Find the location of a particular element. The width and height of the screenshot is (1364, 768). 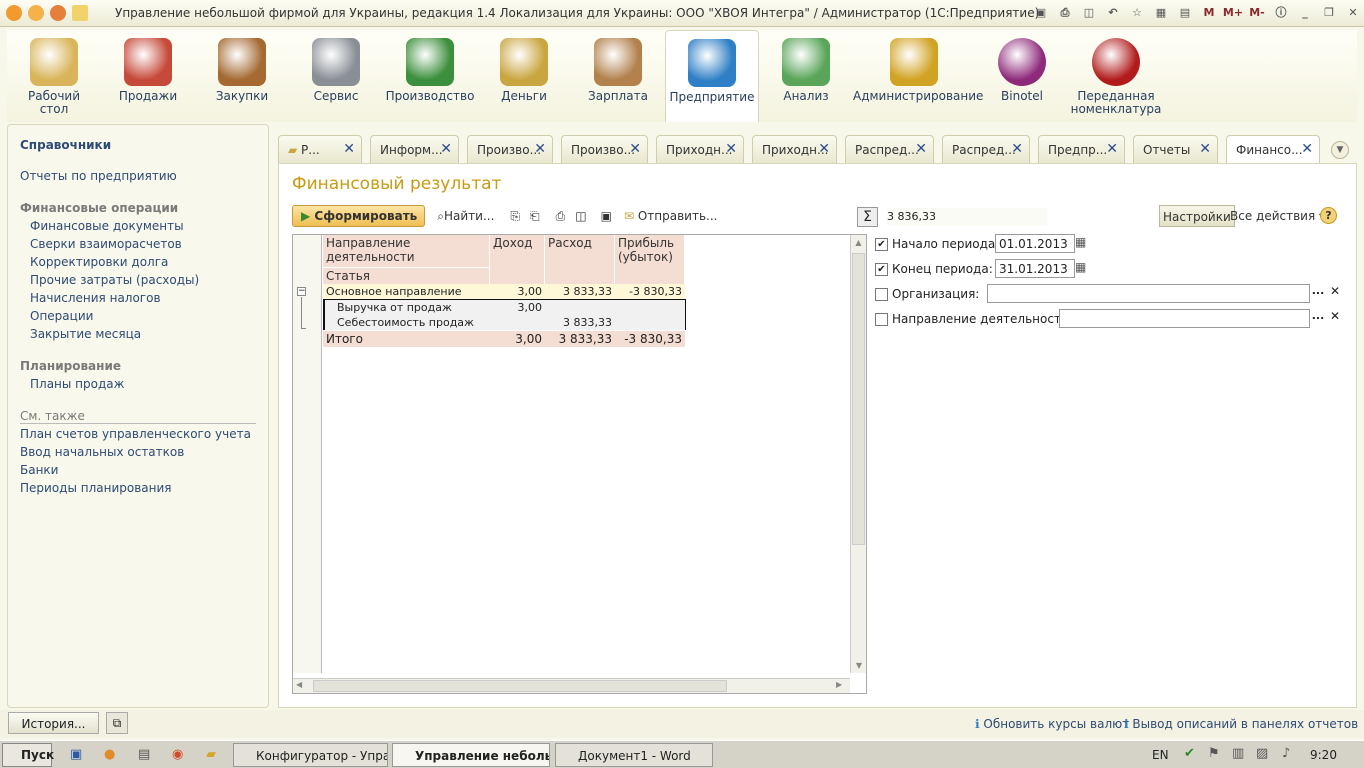

start-button: Пуск is located at coordinates (28, 755).